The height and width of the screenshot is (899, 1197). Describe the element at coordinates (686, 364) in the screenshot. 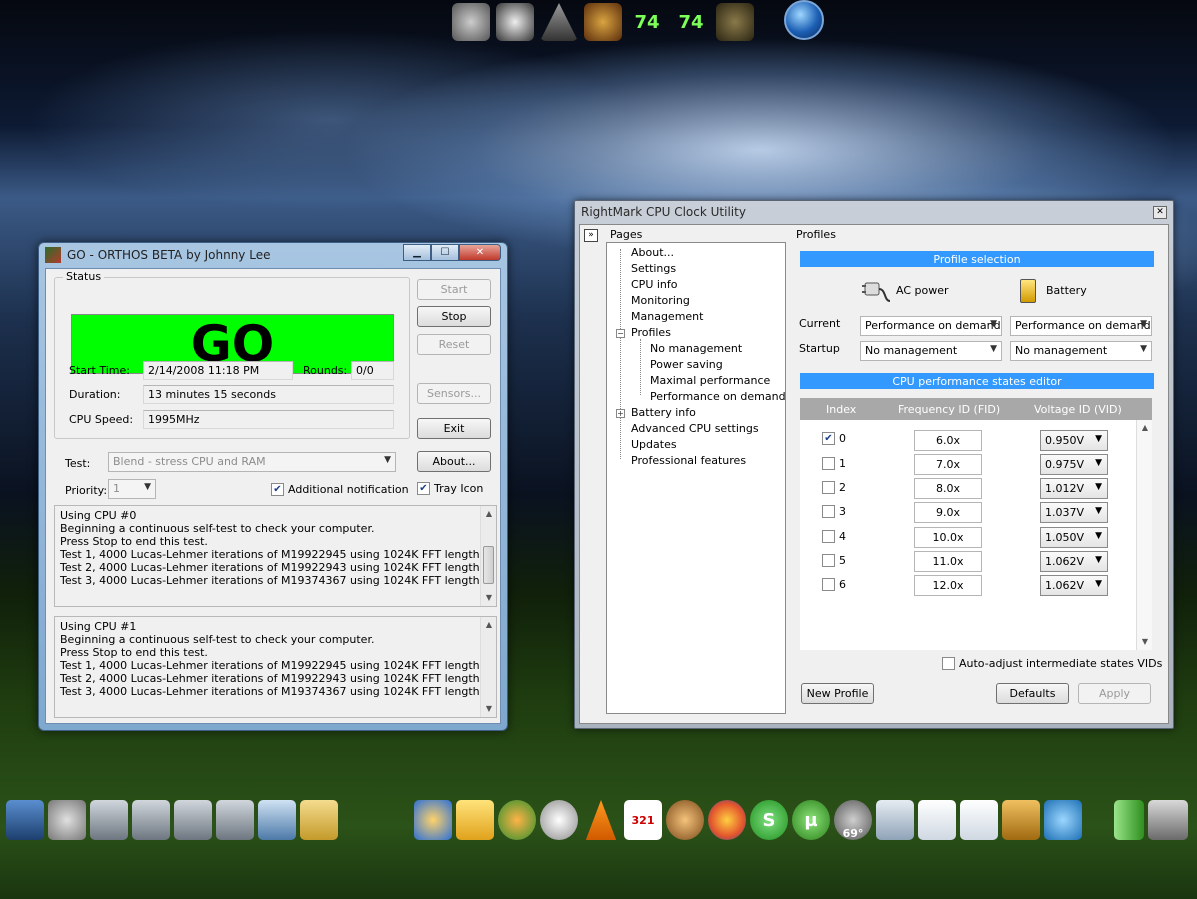

I see `tree-item-power-saving: Power saving` at that location.